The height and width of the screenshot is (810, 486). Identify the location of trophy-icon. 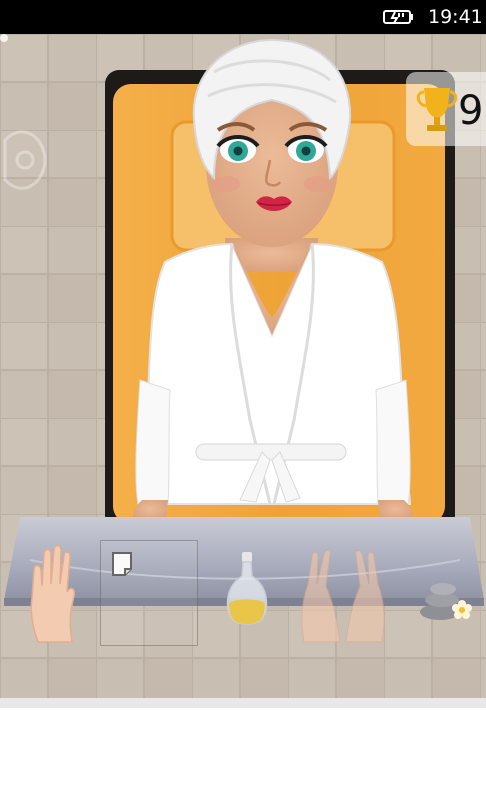
(437, 109).